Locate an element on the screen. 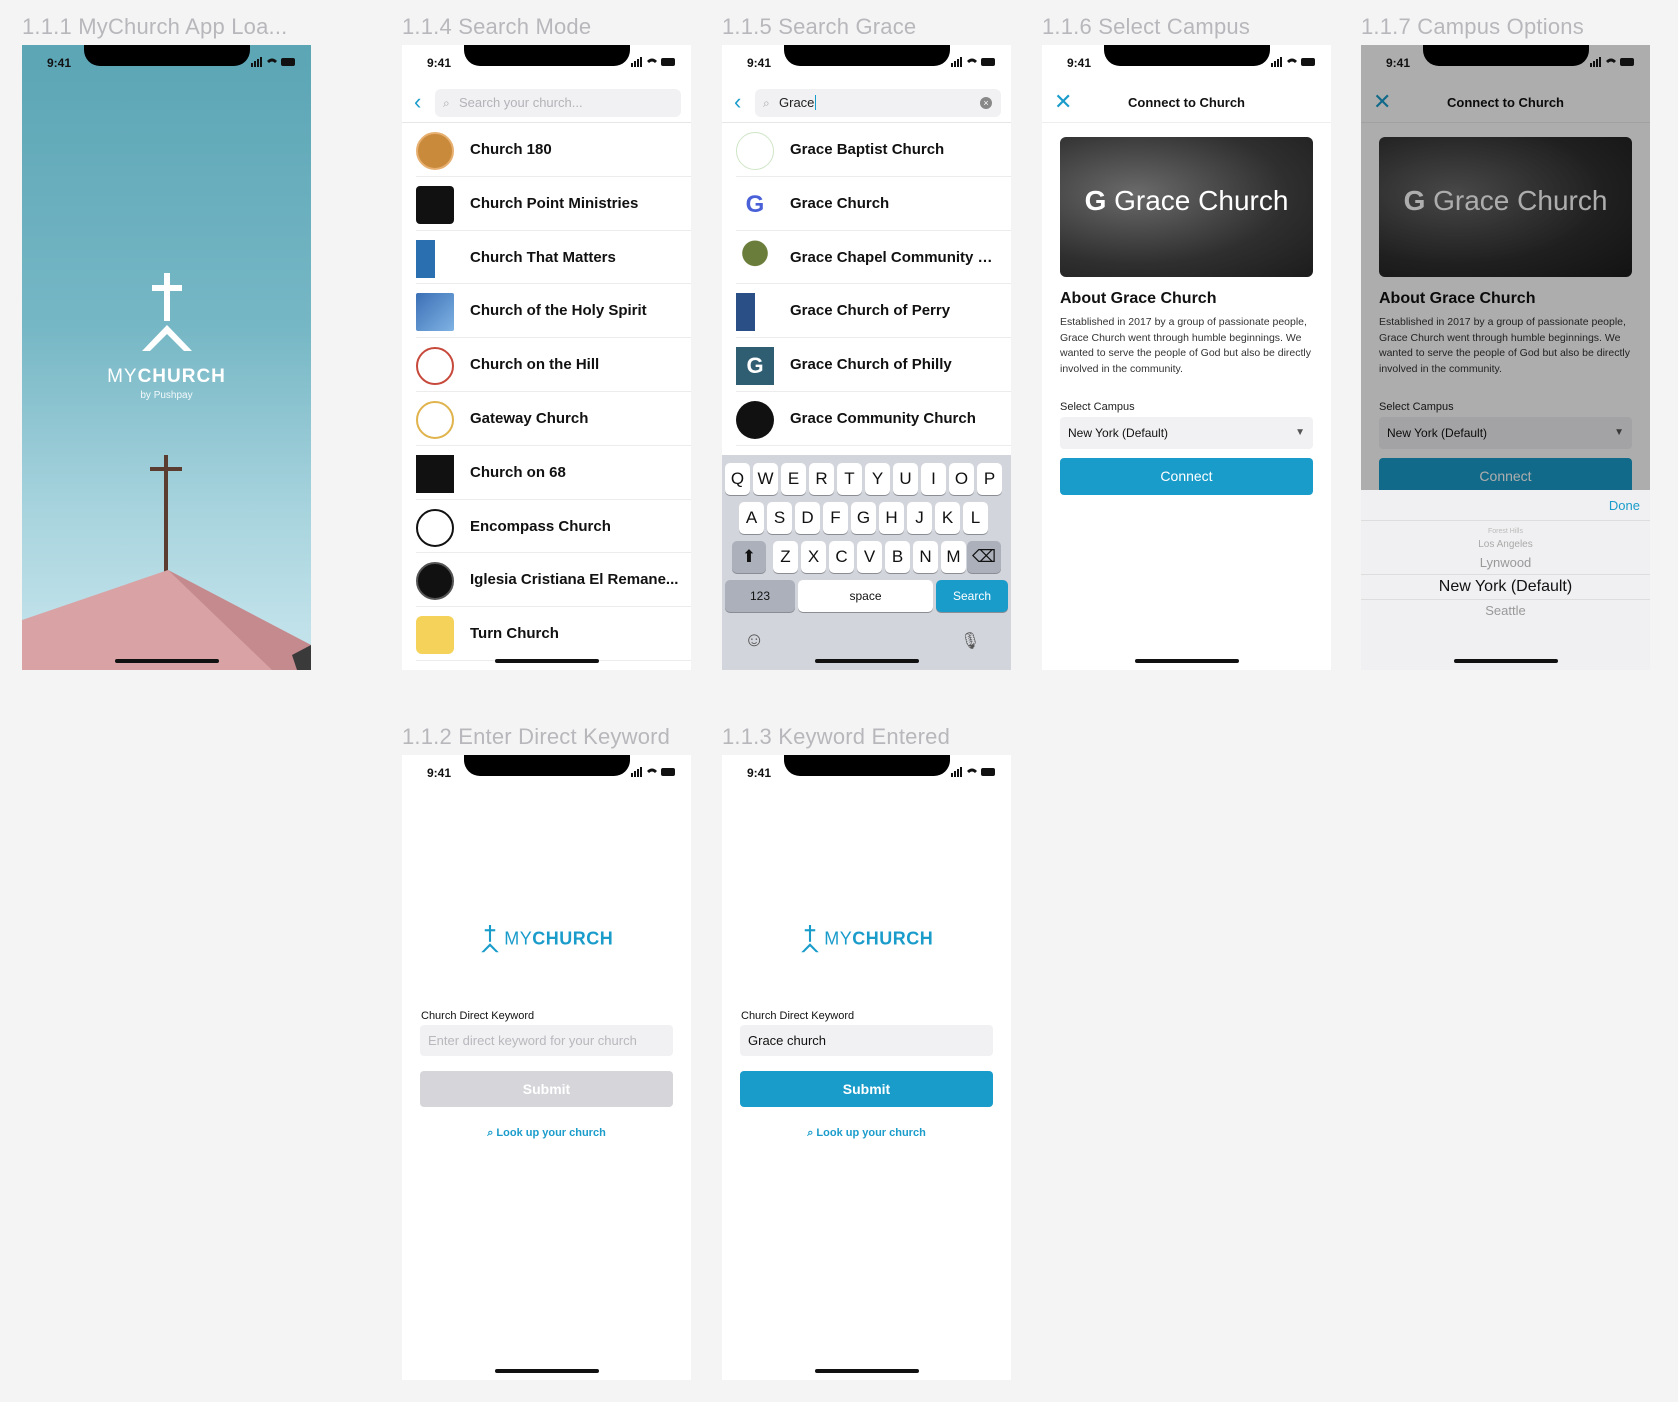 Image resolution: width=1678 pixels, height=1402 pixels. list-item: Gateway Church is located at coordinates (553, 419).